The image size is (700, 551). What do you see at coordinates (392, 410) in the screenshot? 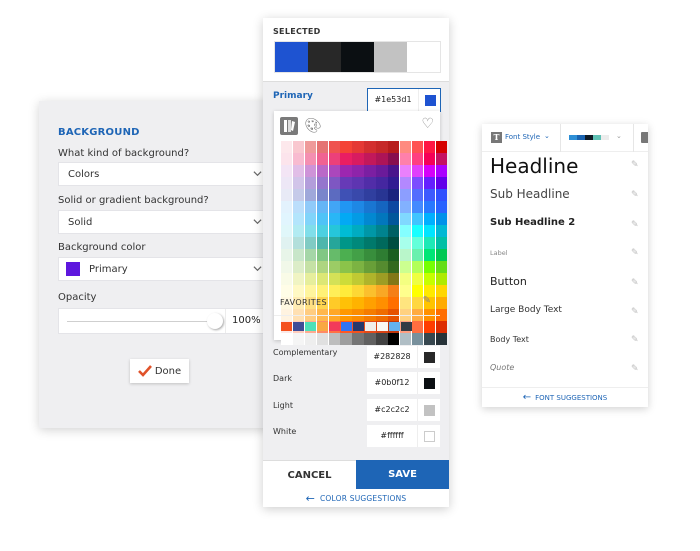
I see `color-role-hex-value: #c2c2c2` at bounding box center [392, 410].